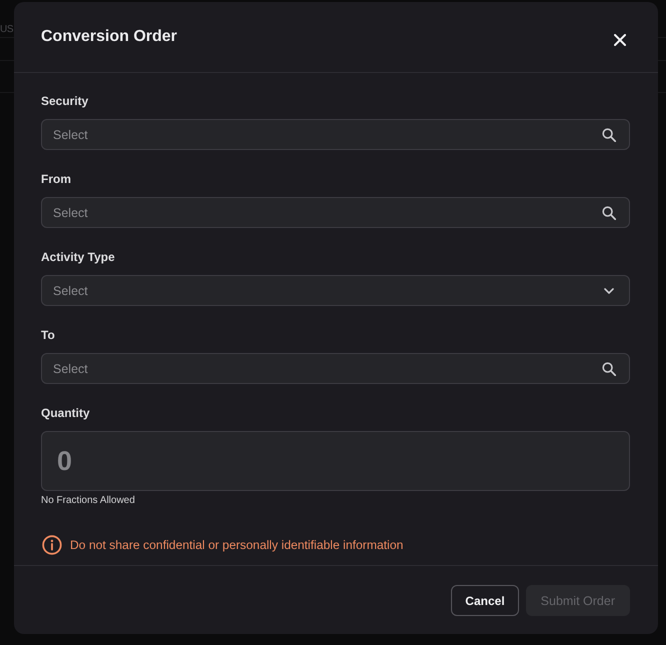 Image resolution: width=666 pixels, height=645 pixels. What do you see at coordinates (485, 600) in the screenshot?
I see `cancel-button: Cancel` at bounding box center [485, 600].